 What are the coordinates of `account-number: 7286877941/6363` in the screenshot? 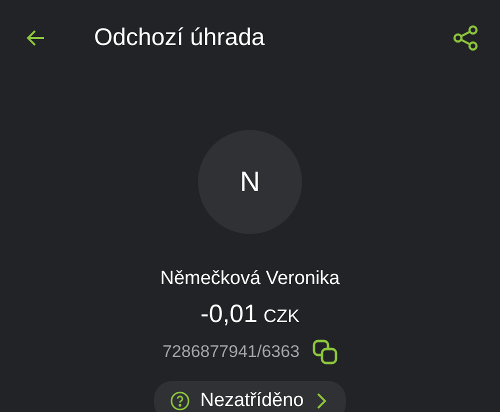 It's located at (231, 352).